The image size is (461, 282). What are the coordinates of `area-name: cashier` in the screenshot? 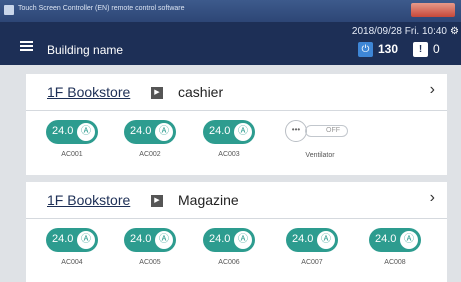 It's located at (201, 92).